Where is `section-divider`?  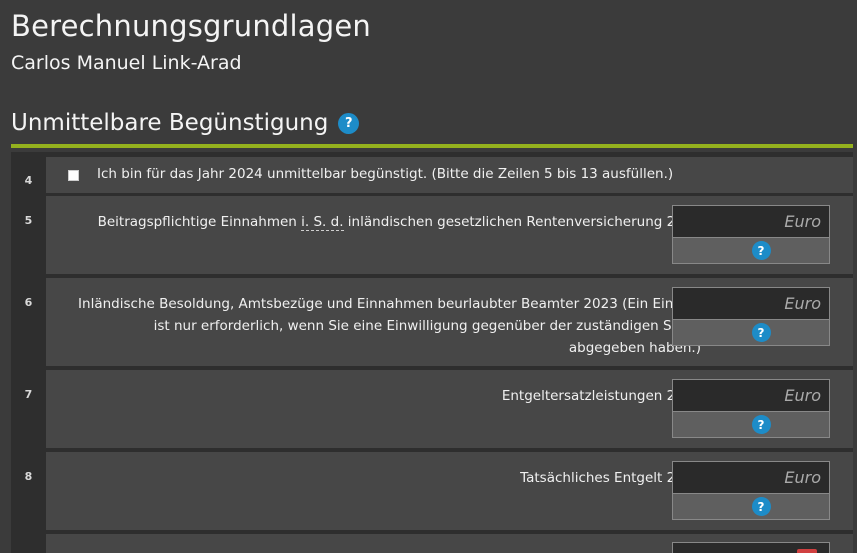 section-divider is located at coordinates (432, 146).